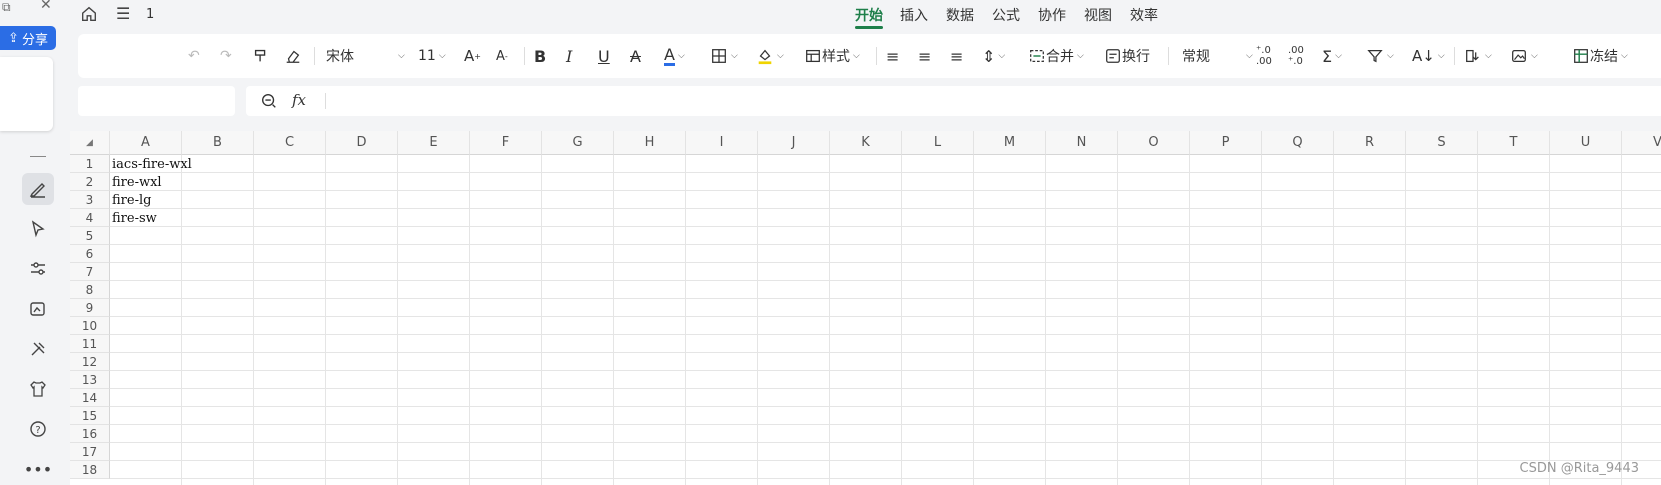 The width and height of the screenshot is (1661, 485). What do you see at coordinates (938, 143) in the screenshot?
I see `column-header-l: L` at bounding box center [938, 143].